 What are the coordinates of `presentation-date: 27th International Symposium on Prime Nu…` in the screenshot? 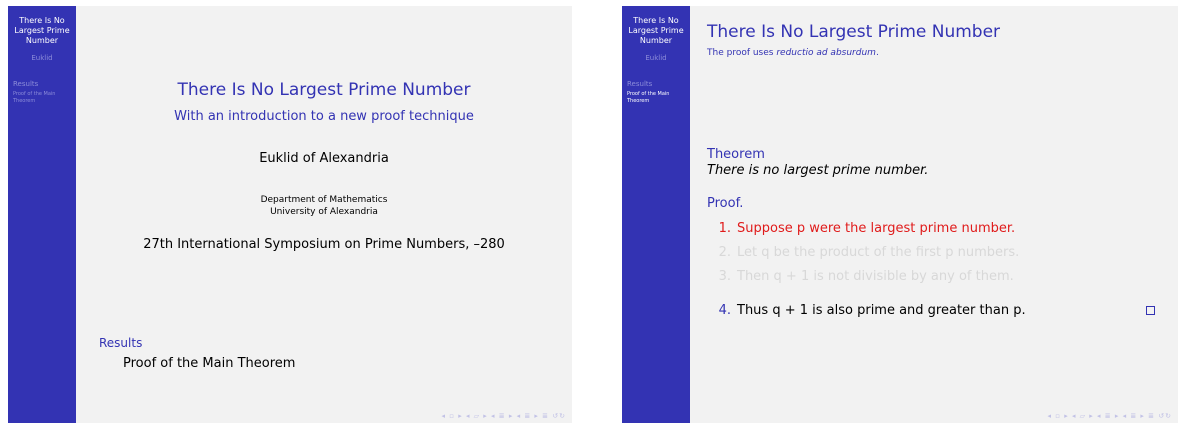 It's located at (324, 244).